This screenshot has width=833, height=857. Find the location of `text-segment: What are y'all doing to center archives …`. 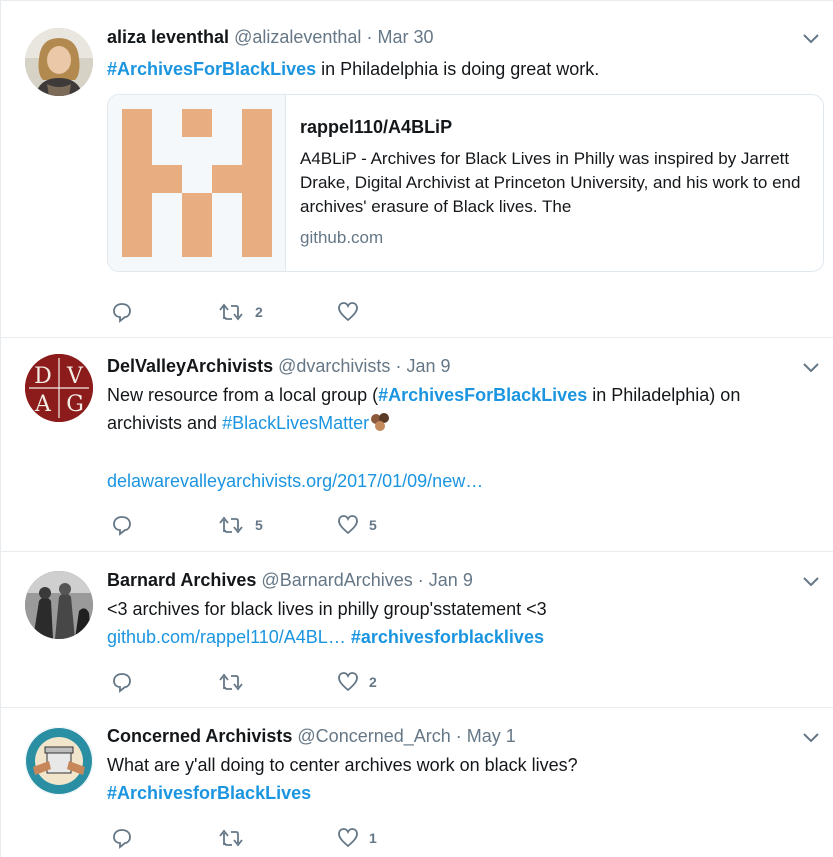

text-segment: What are y'all doing to center archives … is located at coordinates (342, 765).